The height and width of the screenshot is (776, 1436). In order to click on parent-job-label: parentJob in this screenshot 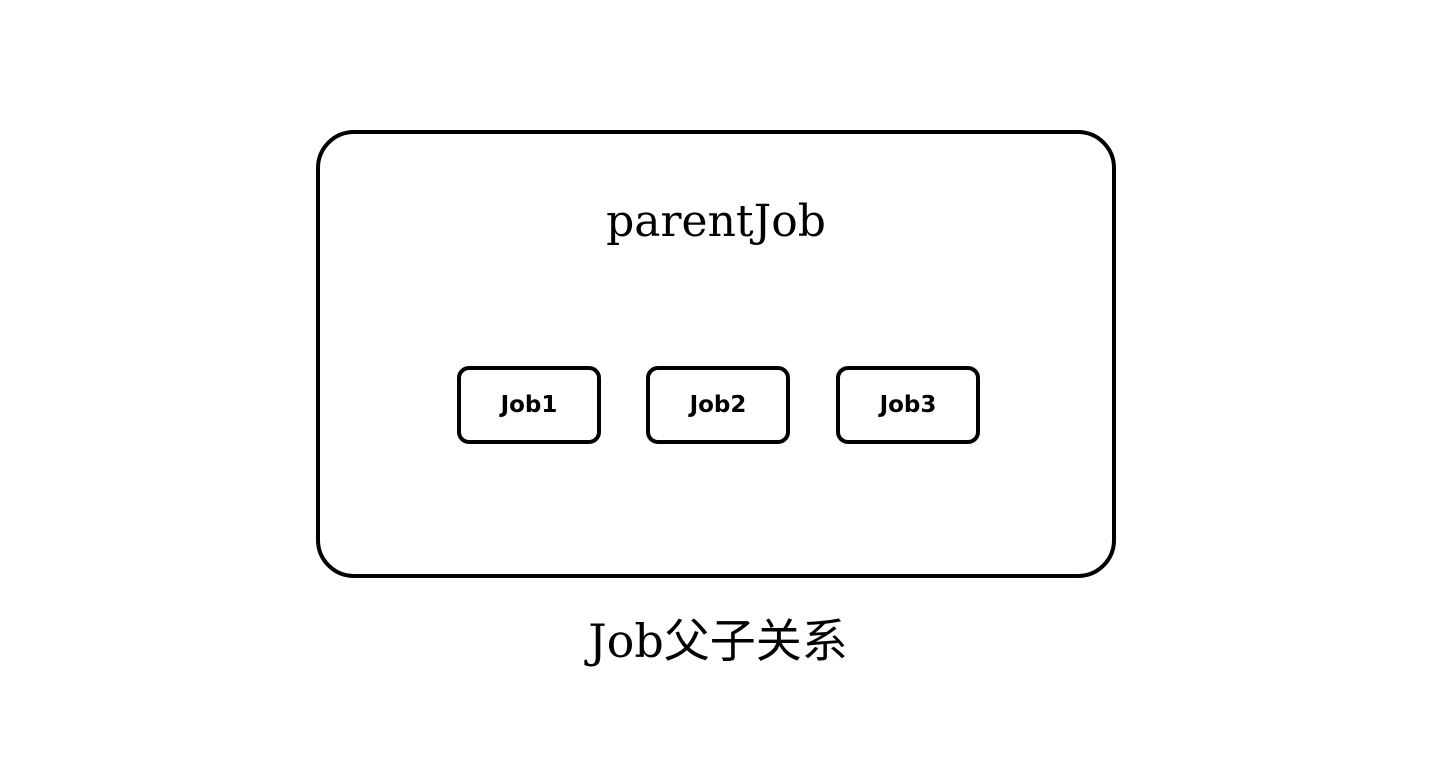, I will do `click(716, 221)`.